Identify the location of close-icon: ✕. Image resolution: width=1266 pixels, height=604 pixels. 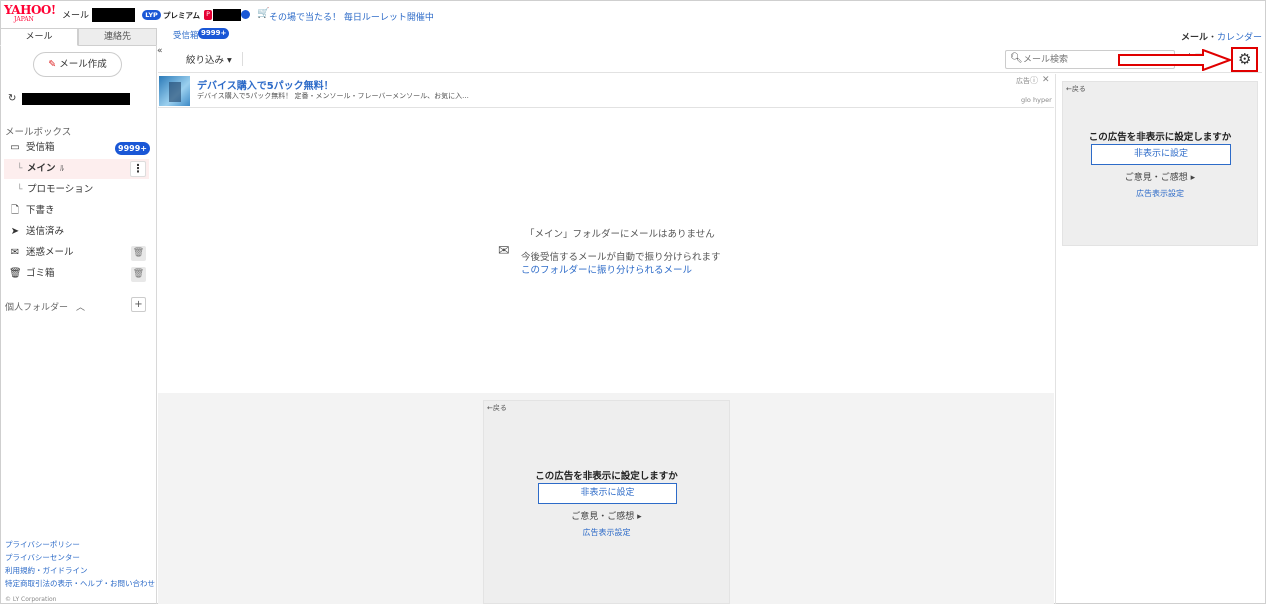
(1046, 80).